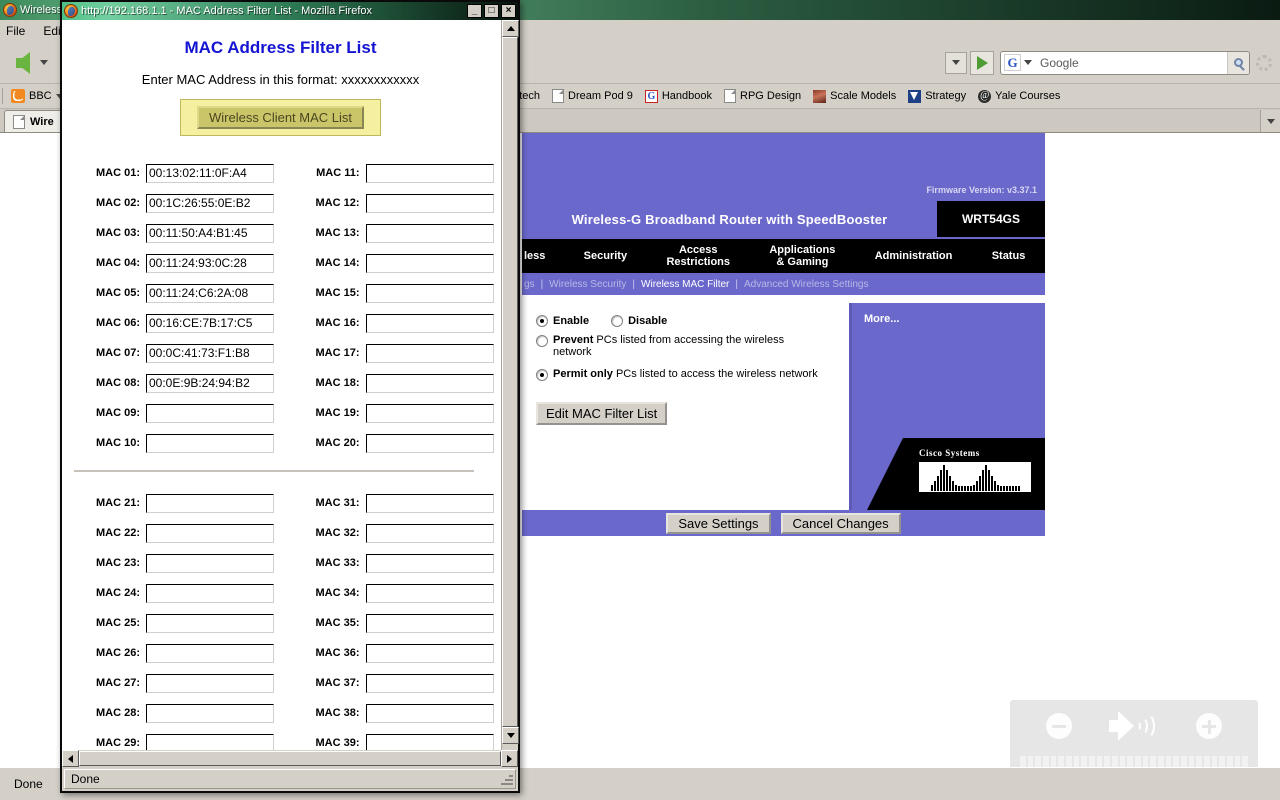 The height and width of the screenshot is (800, 1280). I want to click on cancel-changes-button: Cancel Changes, so click(840, 523).